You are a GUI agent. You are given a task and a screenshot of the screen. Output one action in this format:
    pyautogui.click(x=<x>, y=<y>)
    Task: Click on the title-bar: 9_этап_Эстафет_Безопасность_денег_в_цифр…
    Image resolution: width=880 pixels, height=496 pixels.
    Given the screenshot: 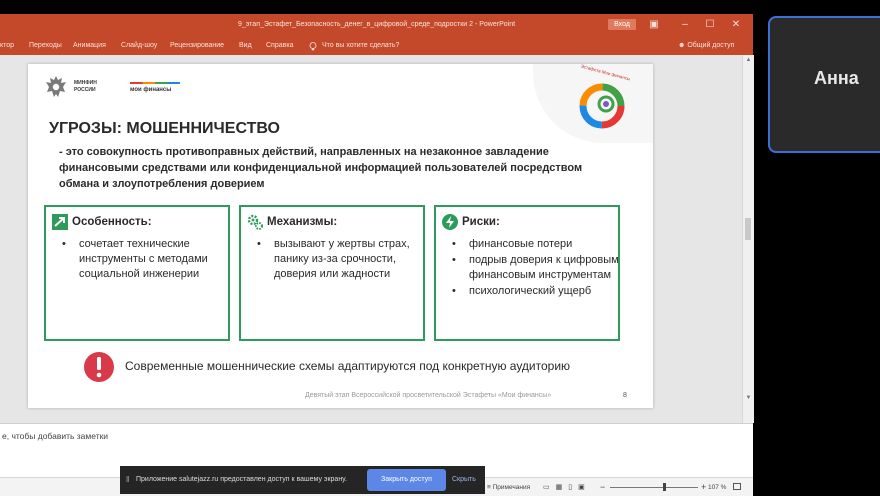 What is the action you would take?
    pyautogui.click(x=376, y=25)
    